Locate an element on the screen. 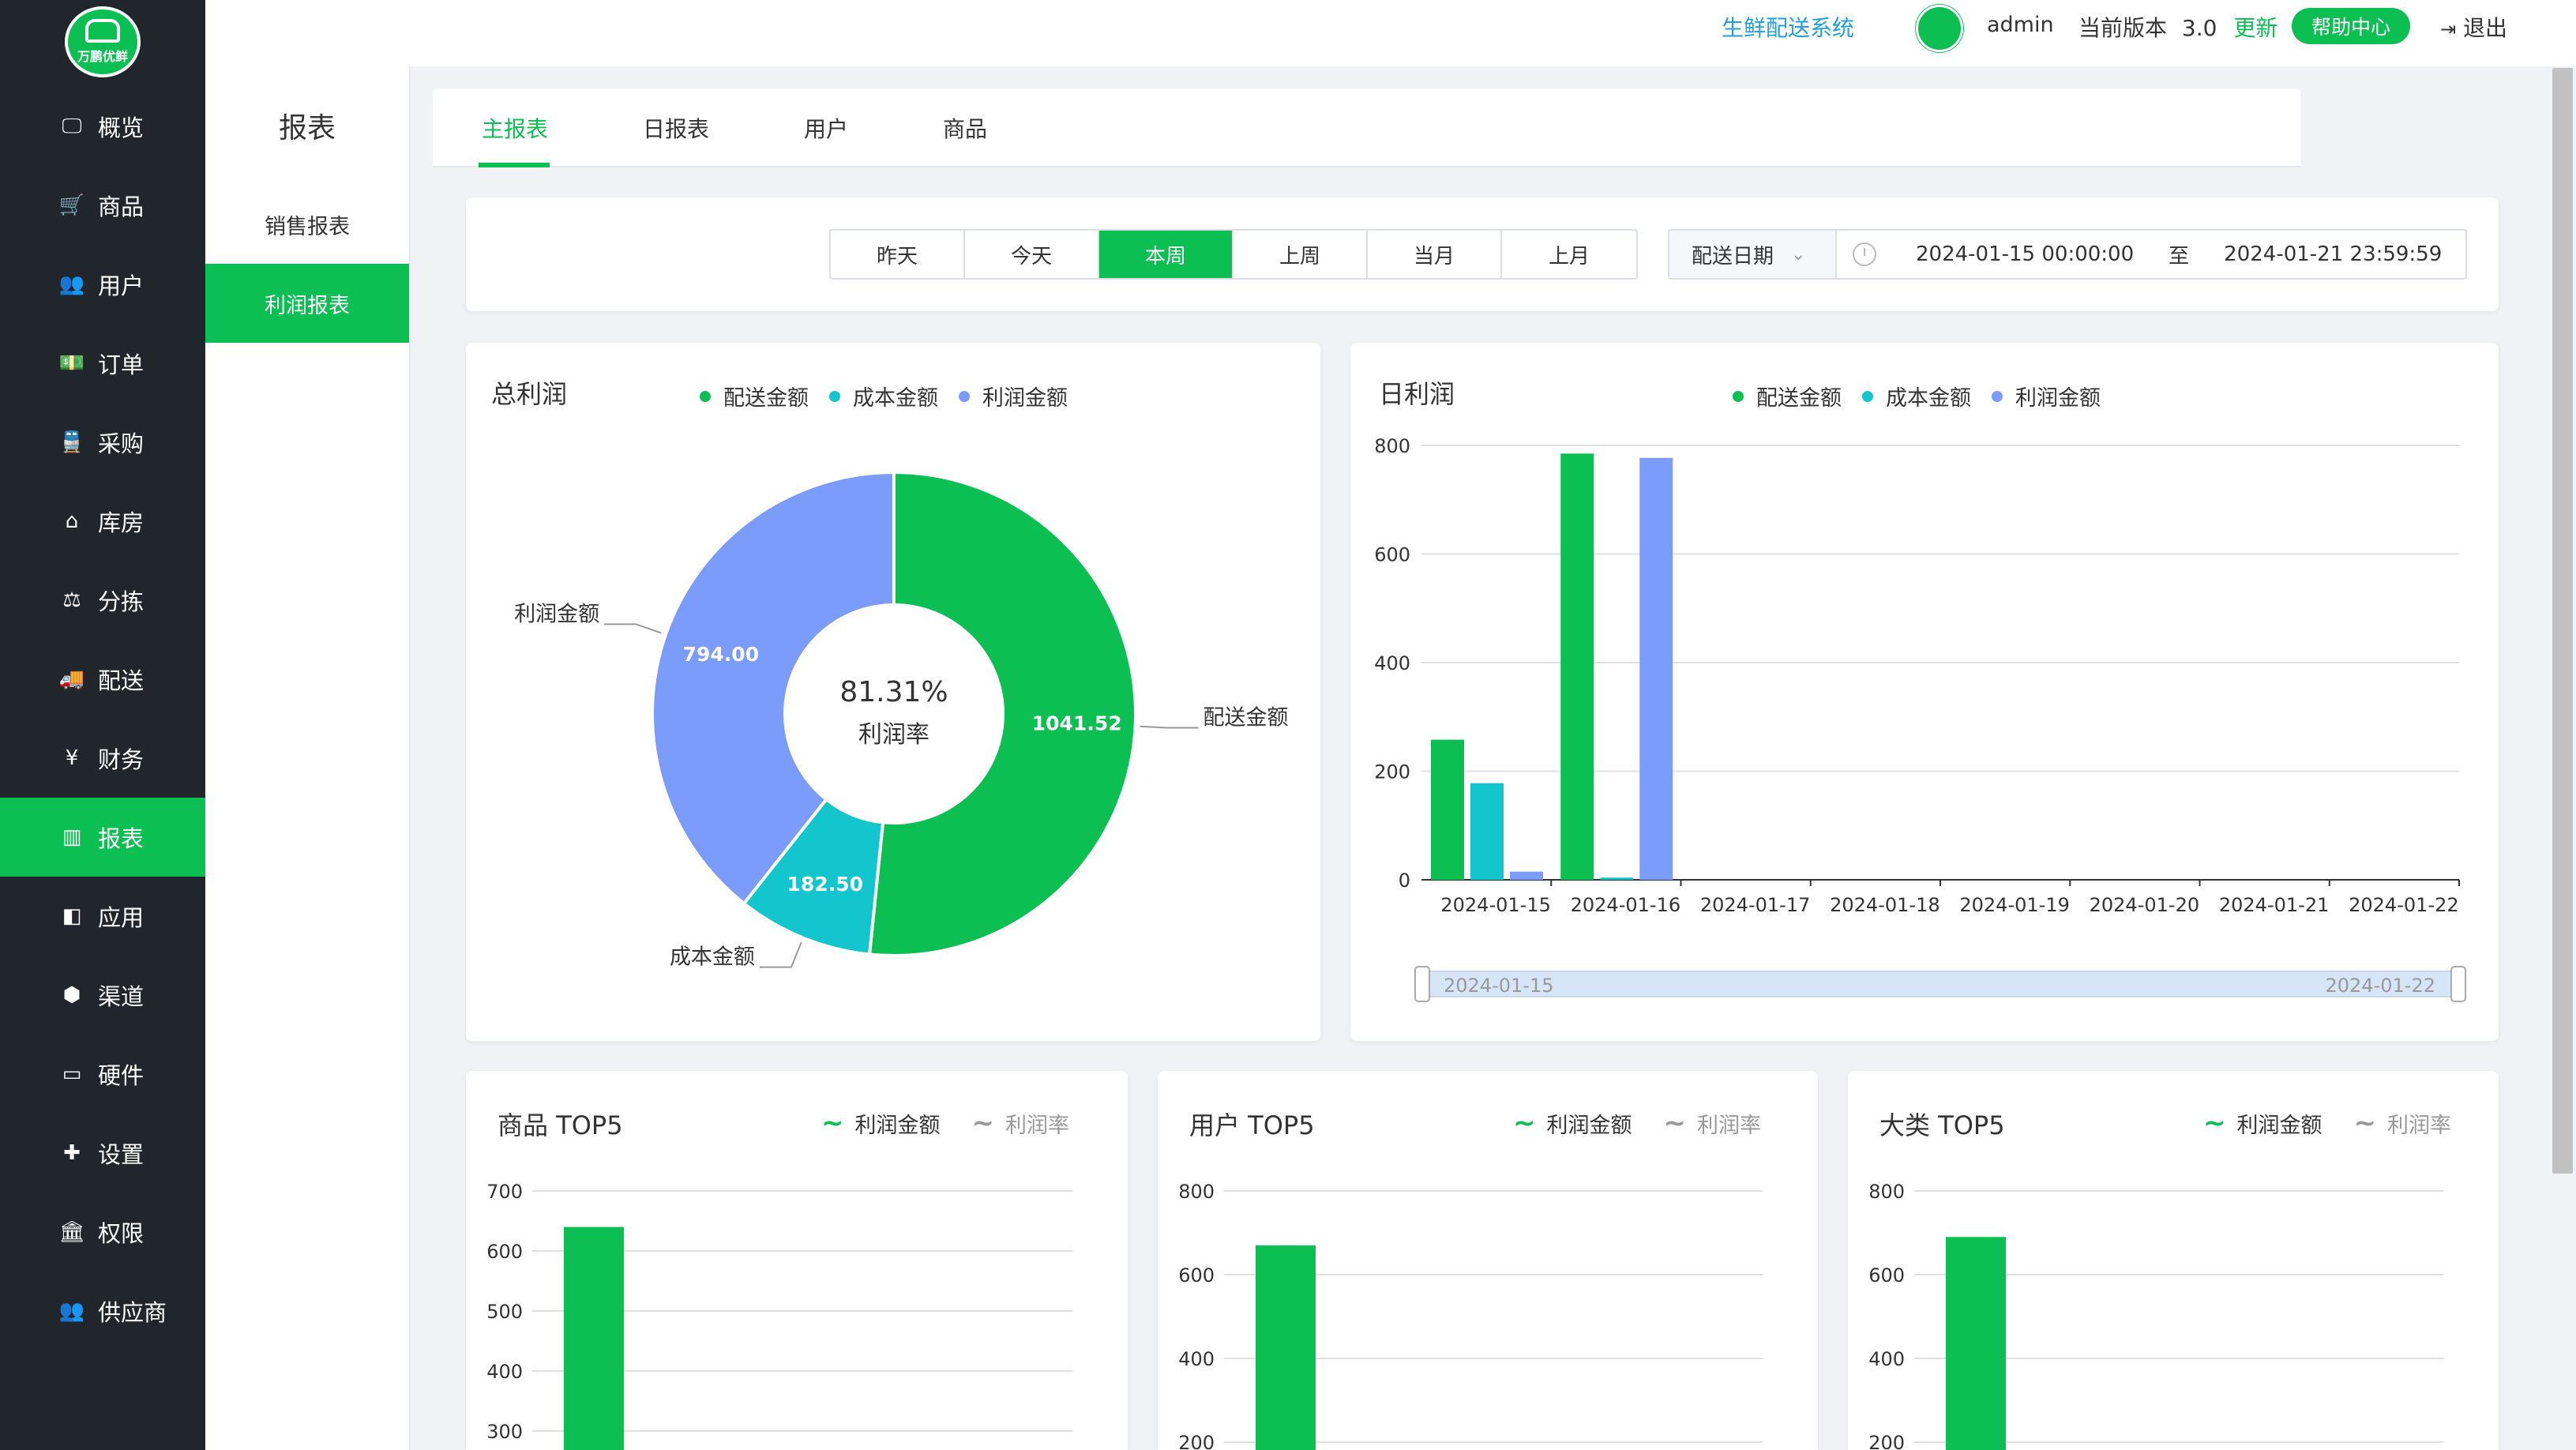 This screenshot has width=2576, height=1450. period-this-month-button: 当月 is located at coordinates (1435, 254).